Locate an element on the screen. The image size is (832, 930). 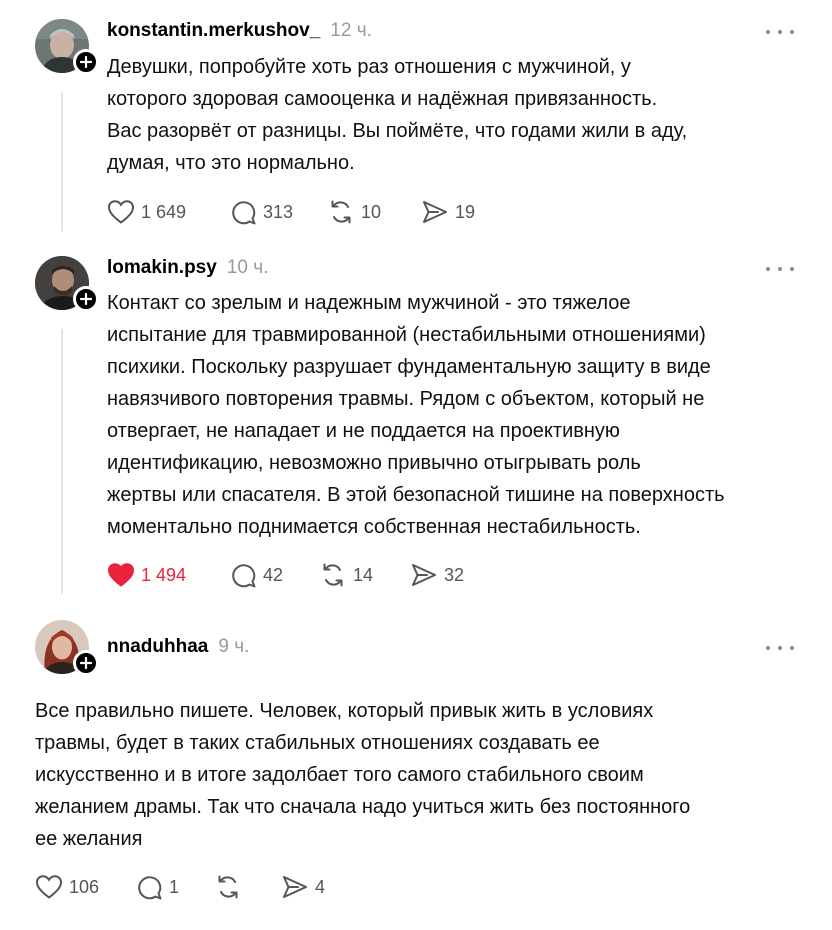
post-header: nnaduhhaa 9 ч. is located at coordinates (178, 647).